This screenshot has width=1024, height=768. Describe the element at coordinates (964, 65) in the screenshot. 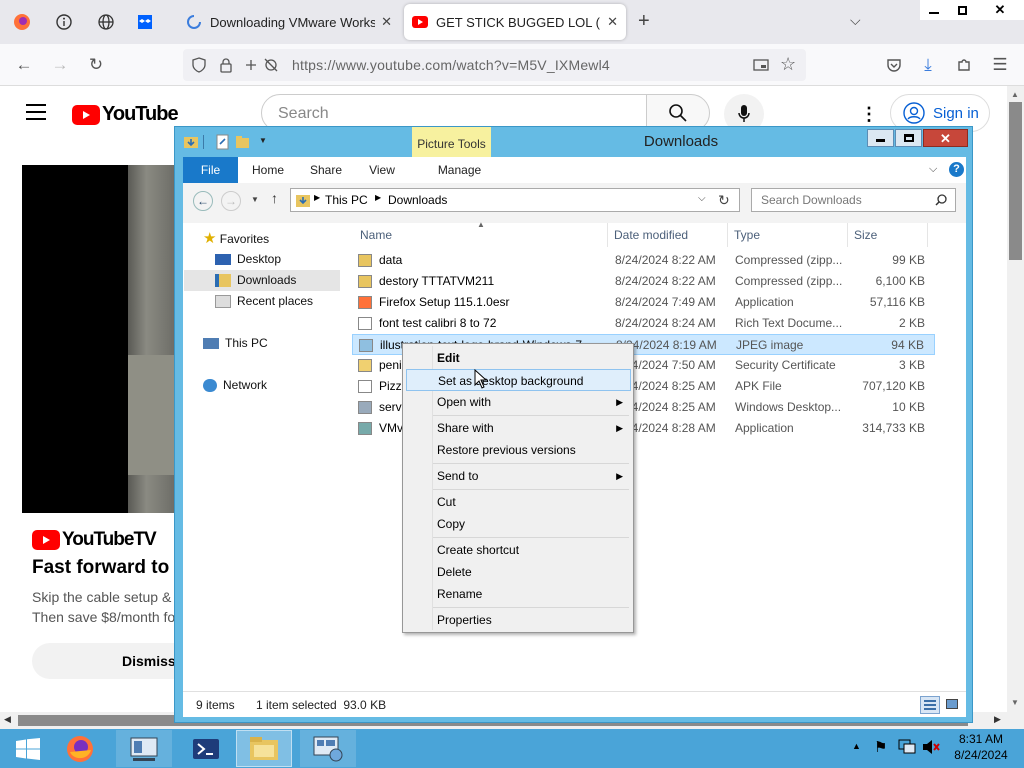

I see `extensions-icon` at that location.